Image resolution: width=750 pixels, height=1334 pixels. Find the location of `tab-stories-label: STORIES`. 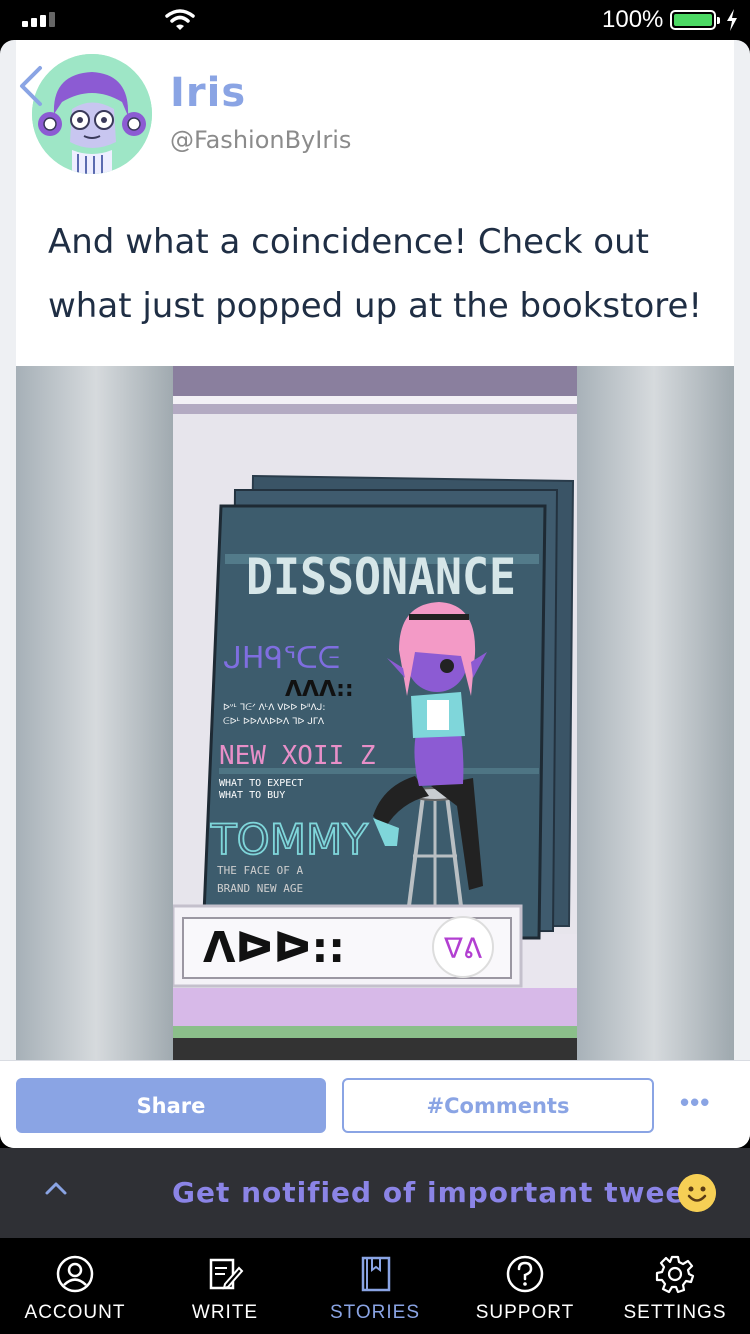

tab-stories-label: STORIES is located at coordinates (375, 1312).